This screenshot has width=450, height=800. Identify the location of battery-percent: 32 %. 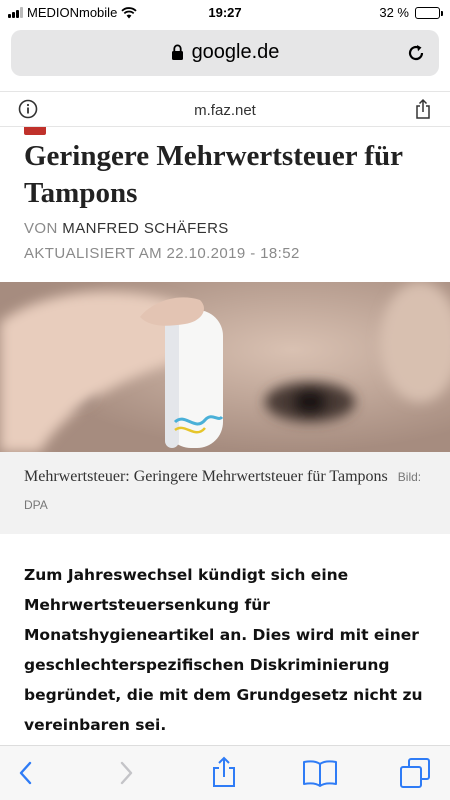
(394, 12).